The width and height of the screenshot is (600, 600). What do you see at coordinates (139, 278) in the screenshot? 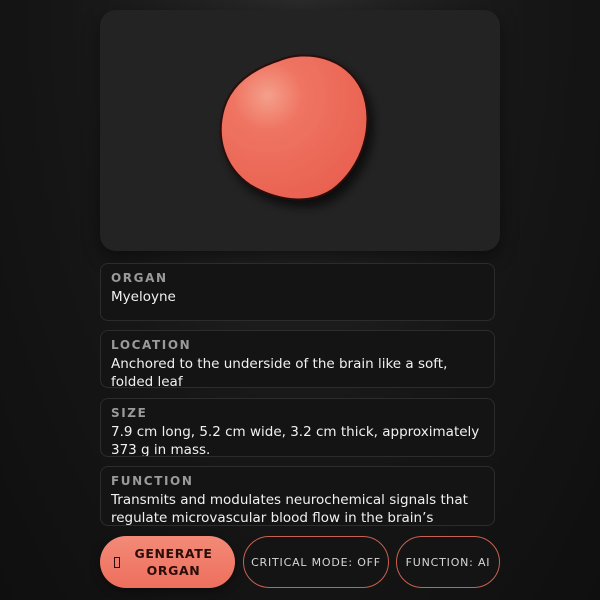
I see `organ-label: ORGAN` at bounding box center [139, 278].